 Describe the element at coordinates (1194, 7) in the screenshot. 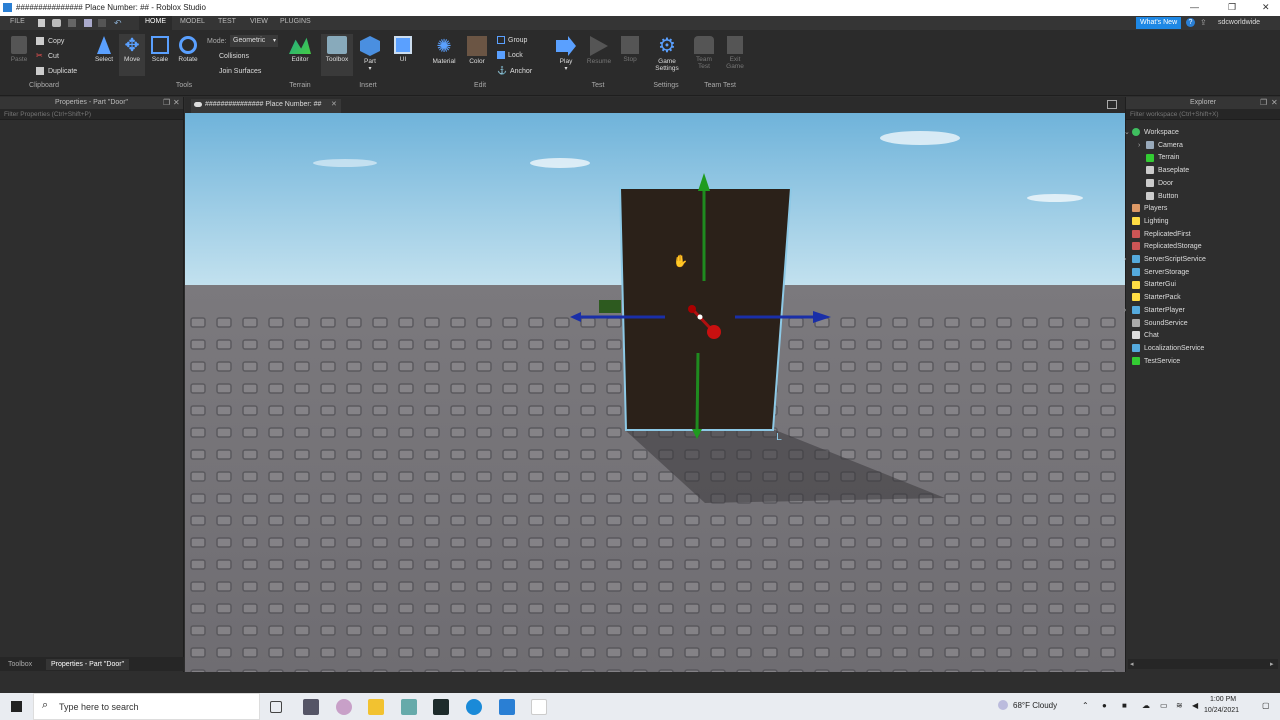

I see `minimize-button: —` at that location.